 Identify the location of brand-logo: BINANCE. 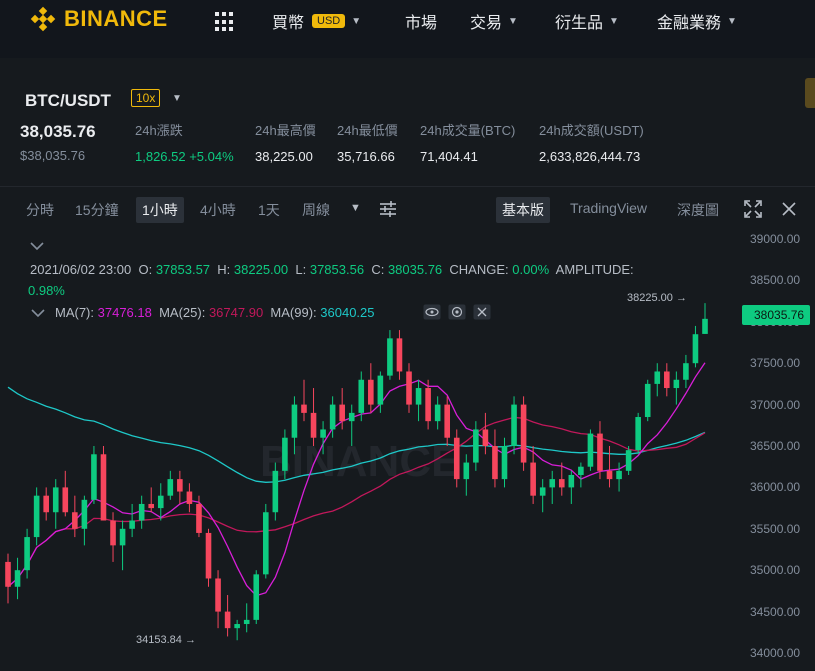
(99, 19).